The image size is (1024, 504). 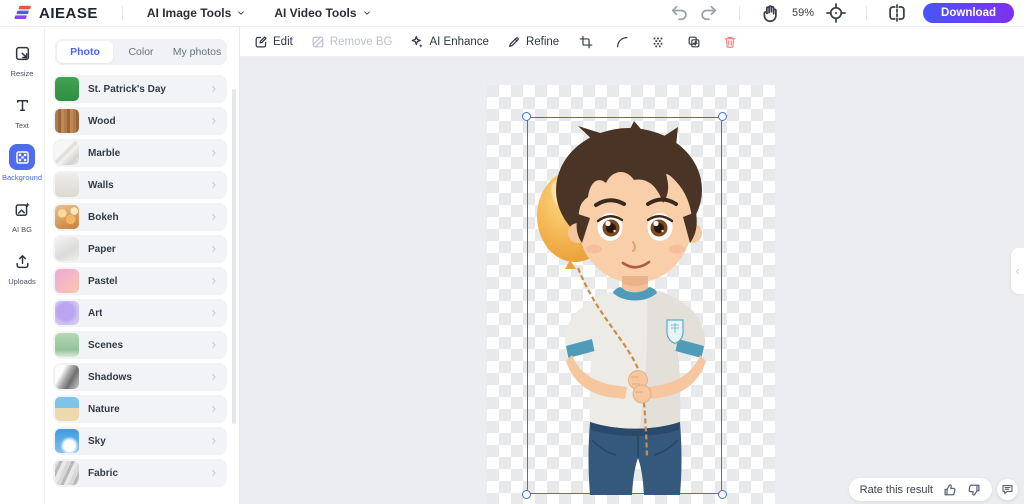 I want to click on arc-button, so click(x=622, y=42).